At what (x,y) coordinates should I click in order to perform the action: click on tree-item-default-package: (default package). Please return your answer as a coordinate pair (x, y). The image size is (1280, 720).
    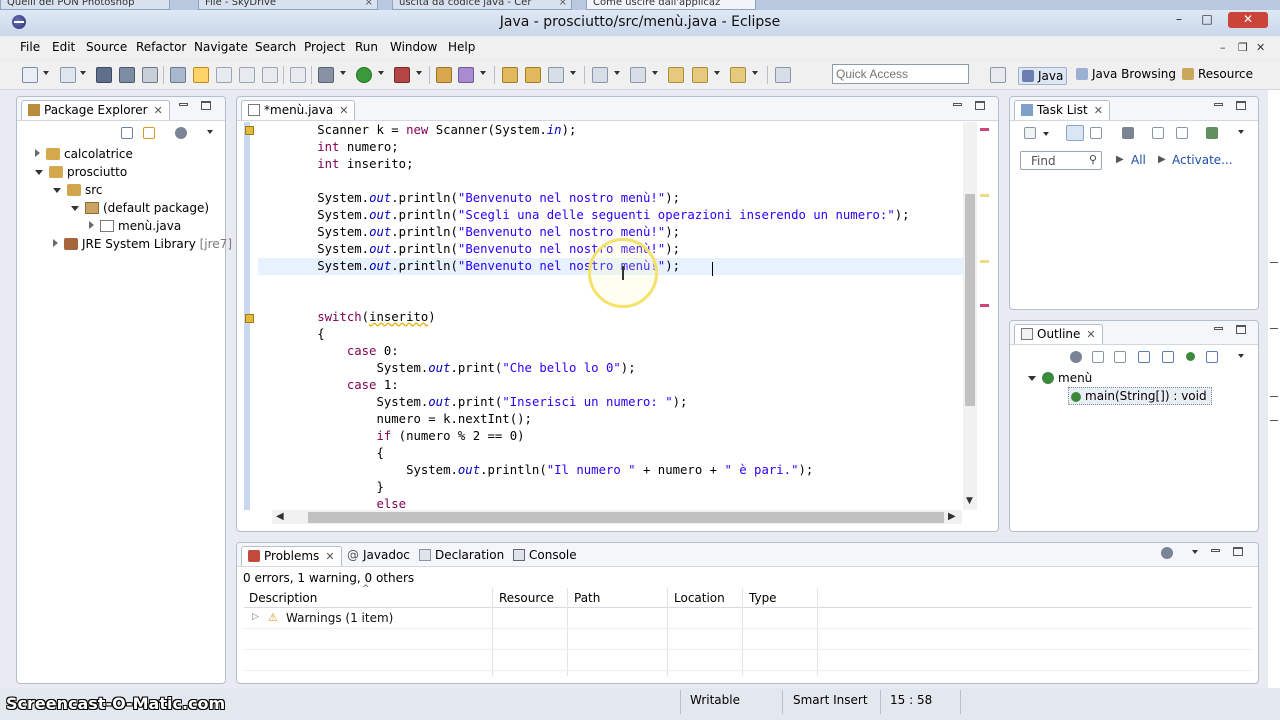
    Looking at the image, I should click on (140, 208).